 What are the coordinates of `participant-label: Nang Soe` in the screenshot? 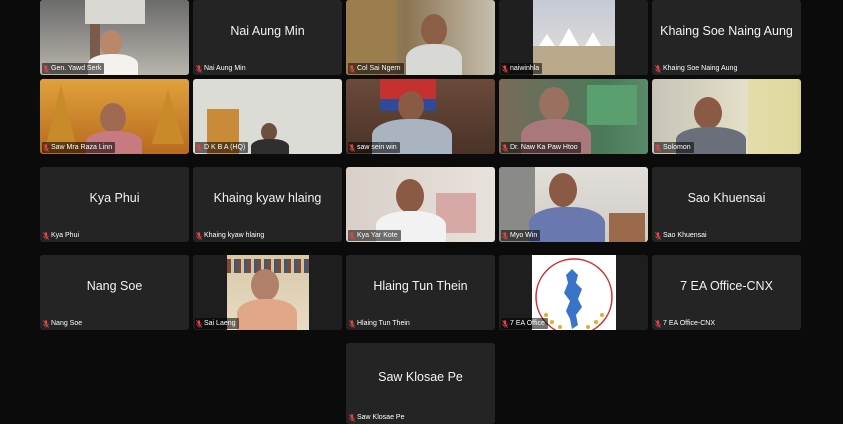 It's located at (63, 323).